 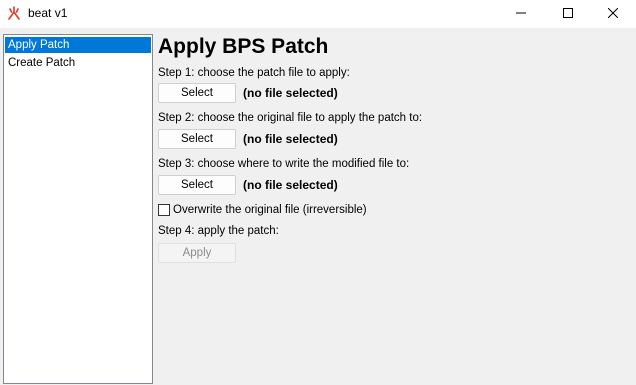 What do you see at coordinates (78, 63) in the screenshot?
I see `sidebar-item-create-patch: Create Patch` at bounding box center [78, 63].